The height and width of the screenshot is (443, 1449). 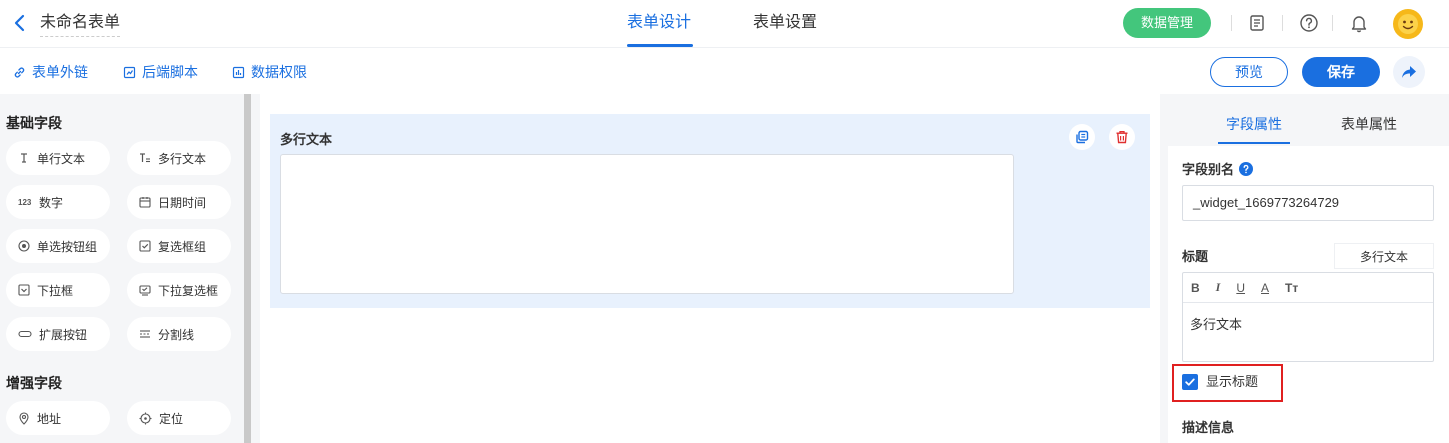 I want to click on field-dropdown-checkbox: 下拉复选框, so click(x=179, y=290).